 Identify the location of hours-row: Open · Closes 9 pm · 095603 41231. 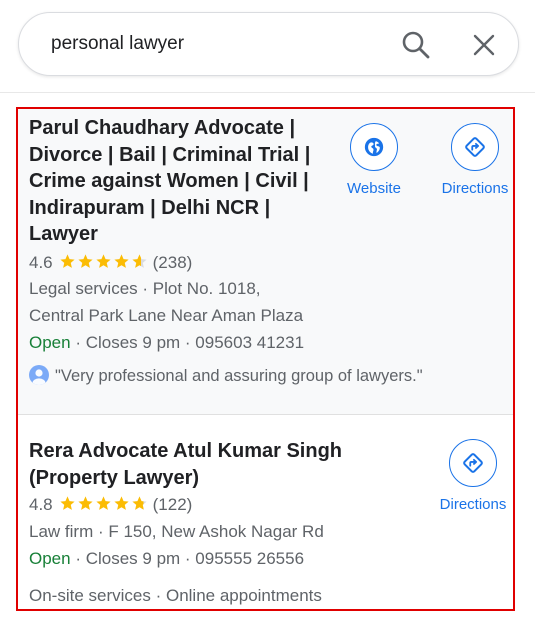
(166, 343).